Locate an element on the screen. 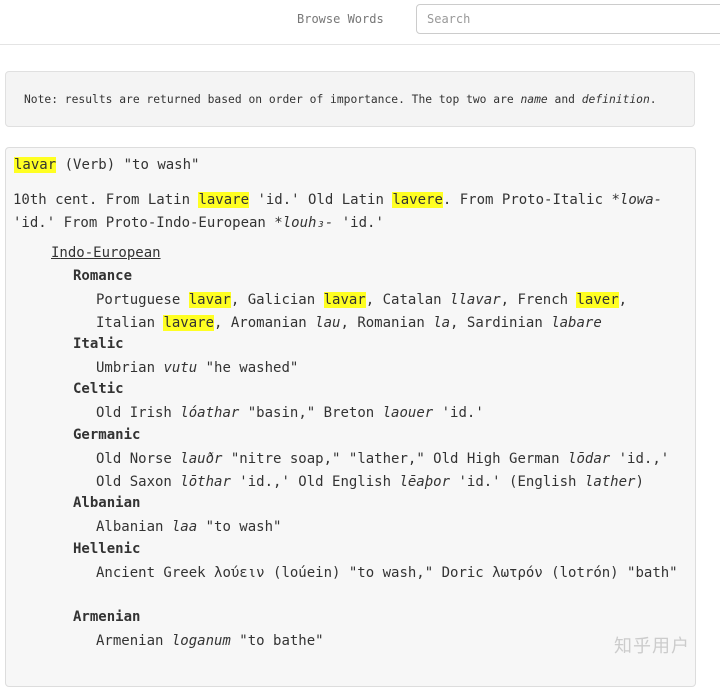 The width and height of the screenshot is (720, 687). entry-header: lavar (Verb) "to wash" is located at coordinates (106, 165).